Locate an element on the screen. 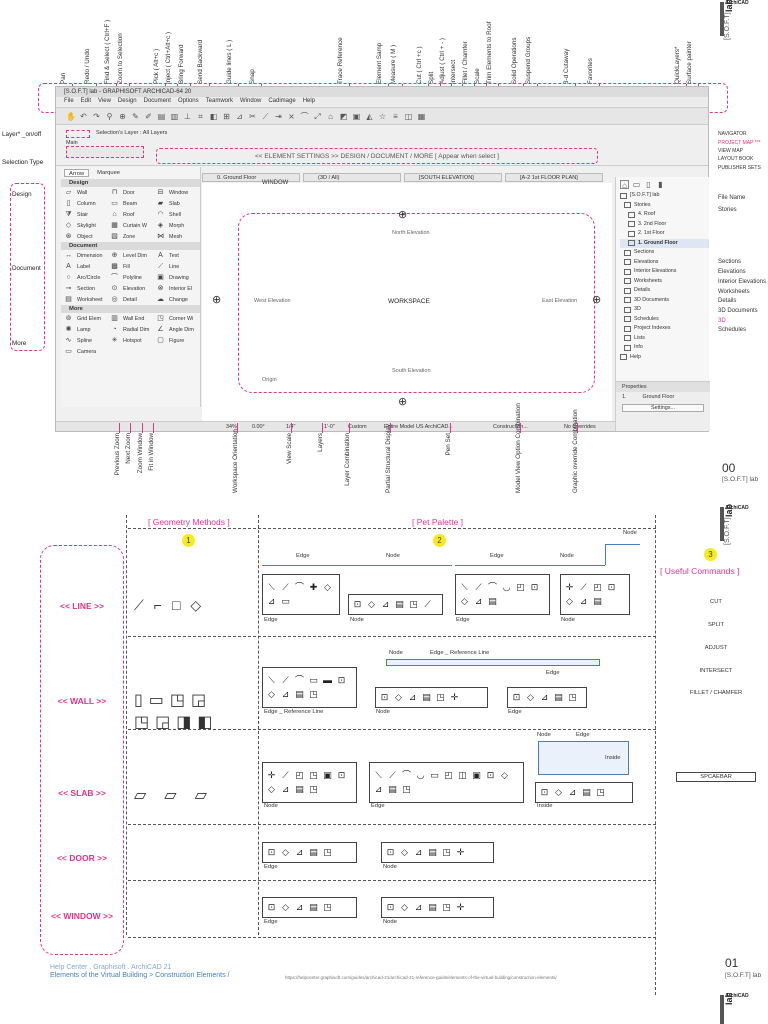 Image resolution: width=768 pixels, height=1024 pixels. menu-cadimage: Cadimage is located at coordinates (281, 101).